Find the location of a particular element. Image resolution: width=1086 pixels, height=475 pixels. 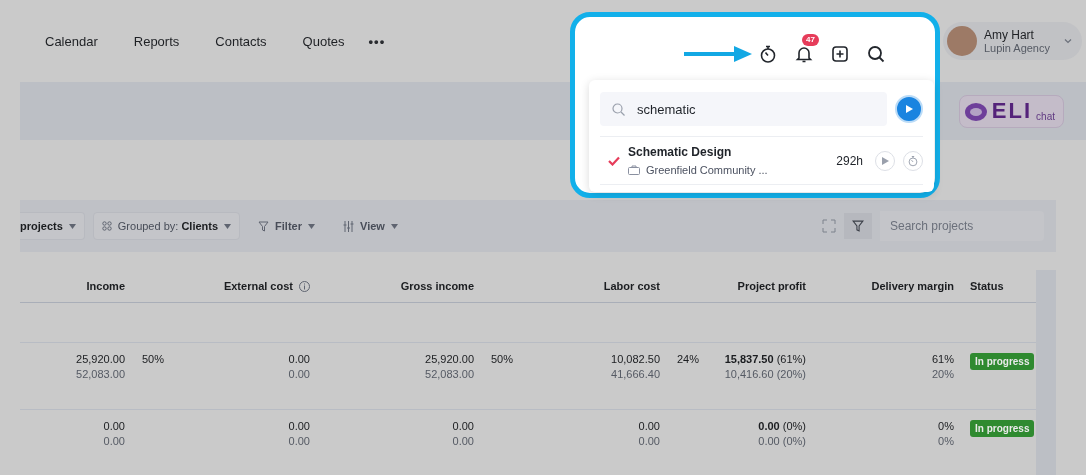

avatar is located at coordinates (961, 41).